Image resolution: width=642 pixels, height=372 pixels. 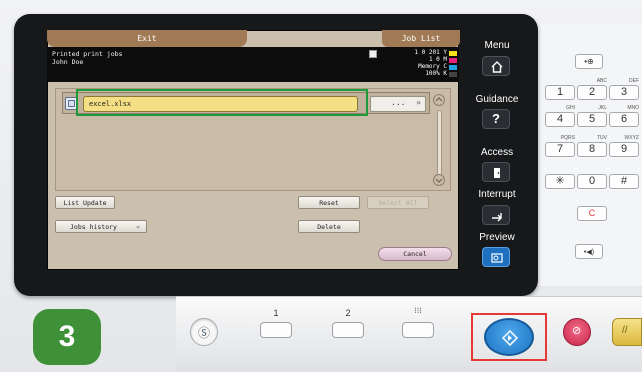 What do you see at coordinates (87, 54) in the screenshot?
I see `header-line1: Printed print jobs` at bounding box center [87, 54].